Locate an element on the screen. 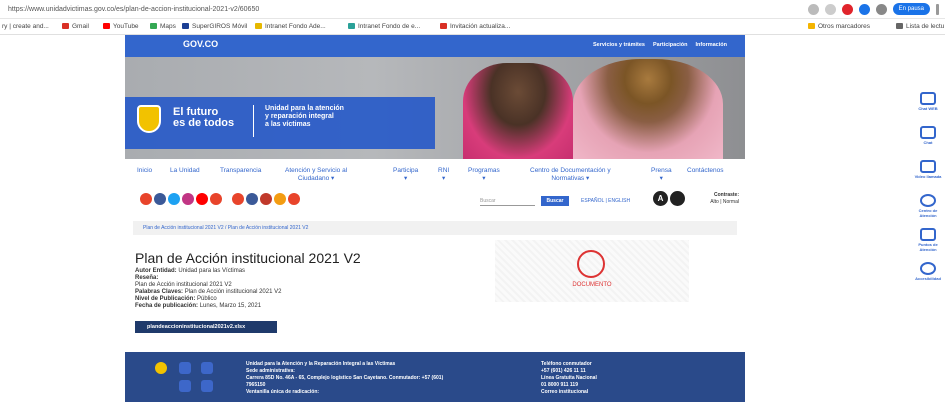 The width and height of the screenshot is (945, 402). bookmark-item: SuperGIROS Móvil is located at coordinates (214, 27).